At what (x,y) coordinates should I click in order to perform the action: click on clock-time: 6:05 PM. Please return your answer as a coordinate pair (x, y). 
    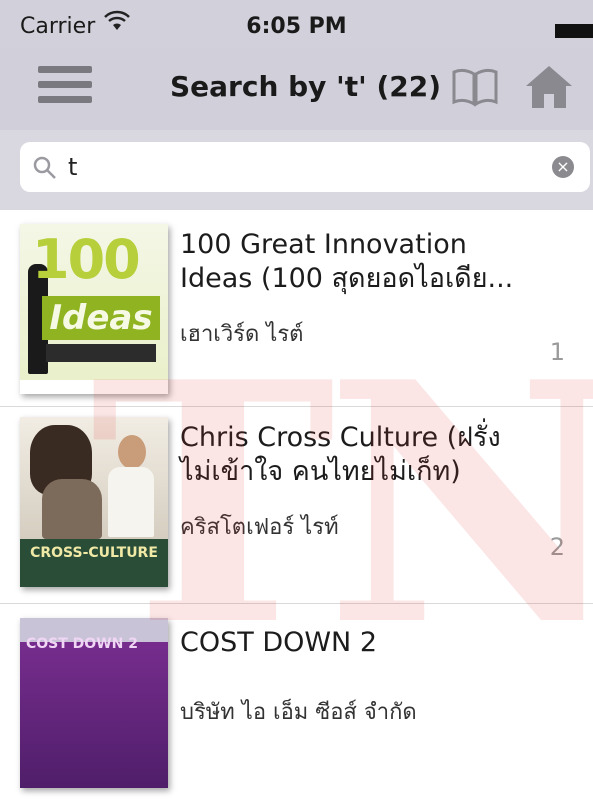
    Looking at the image, I should click on (296, 26).